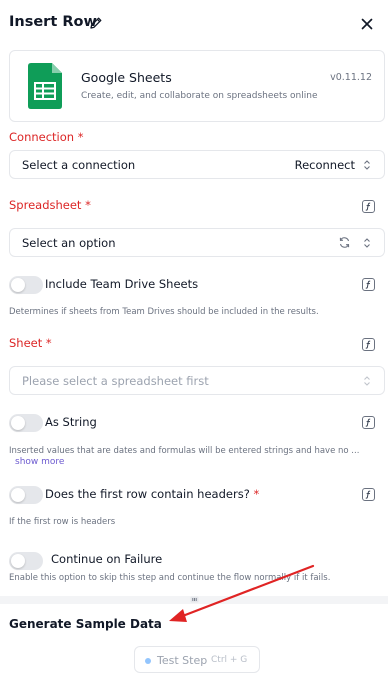 The width and height of the screenshot is (388, 685). Describe the element at coordinates (62, 522) in the screenshot. I see `first-row-headers-help: If the first row is headers` at that location.